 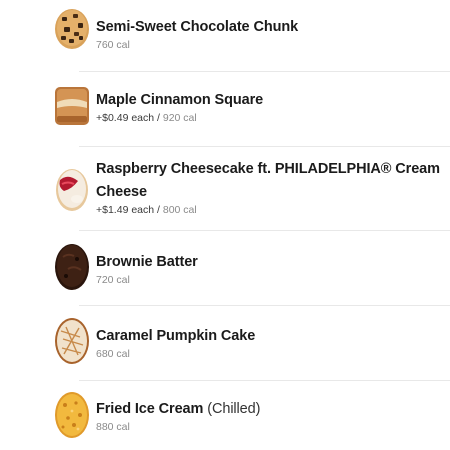 What do you see at coordinates (113, 45) in the screenshot?
I see `flavor-calories: 760 cal` at bounding box center [113, 45].